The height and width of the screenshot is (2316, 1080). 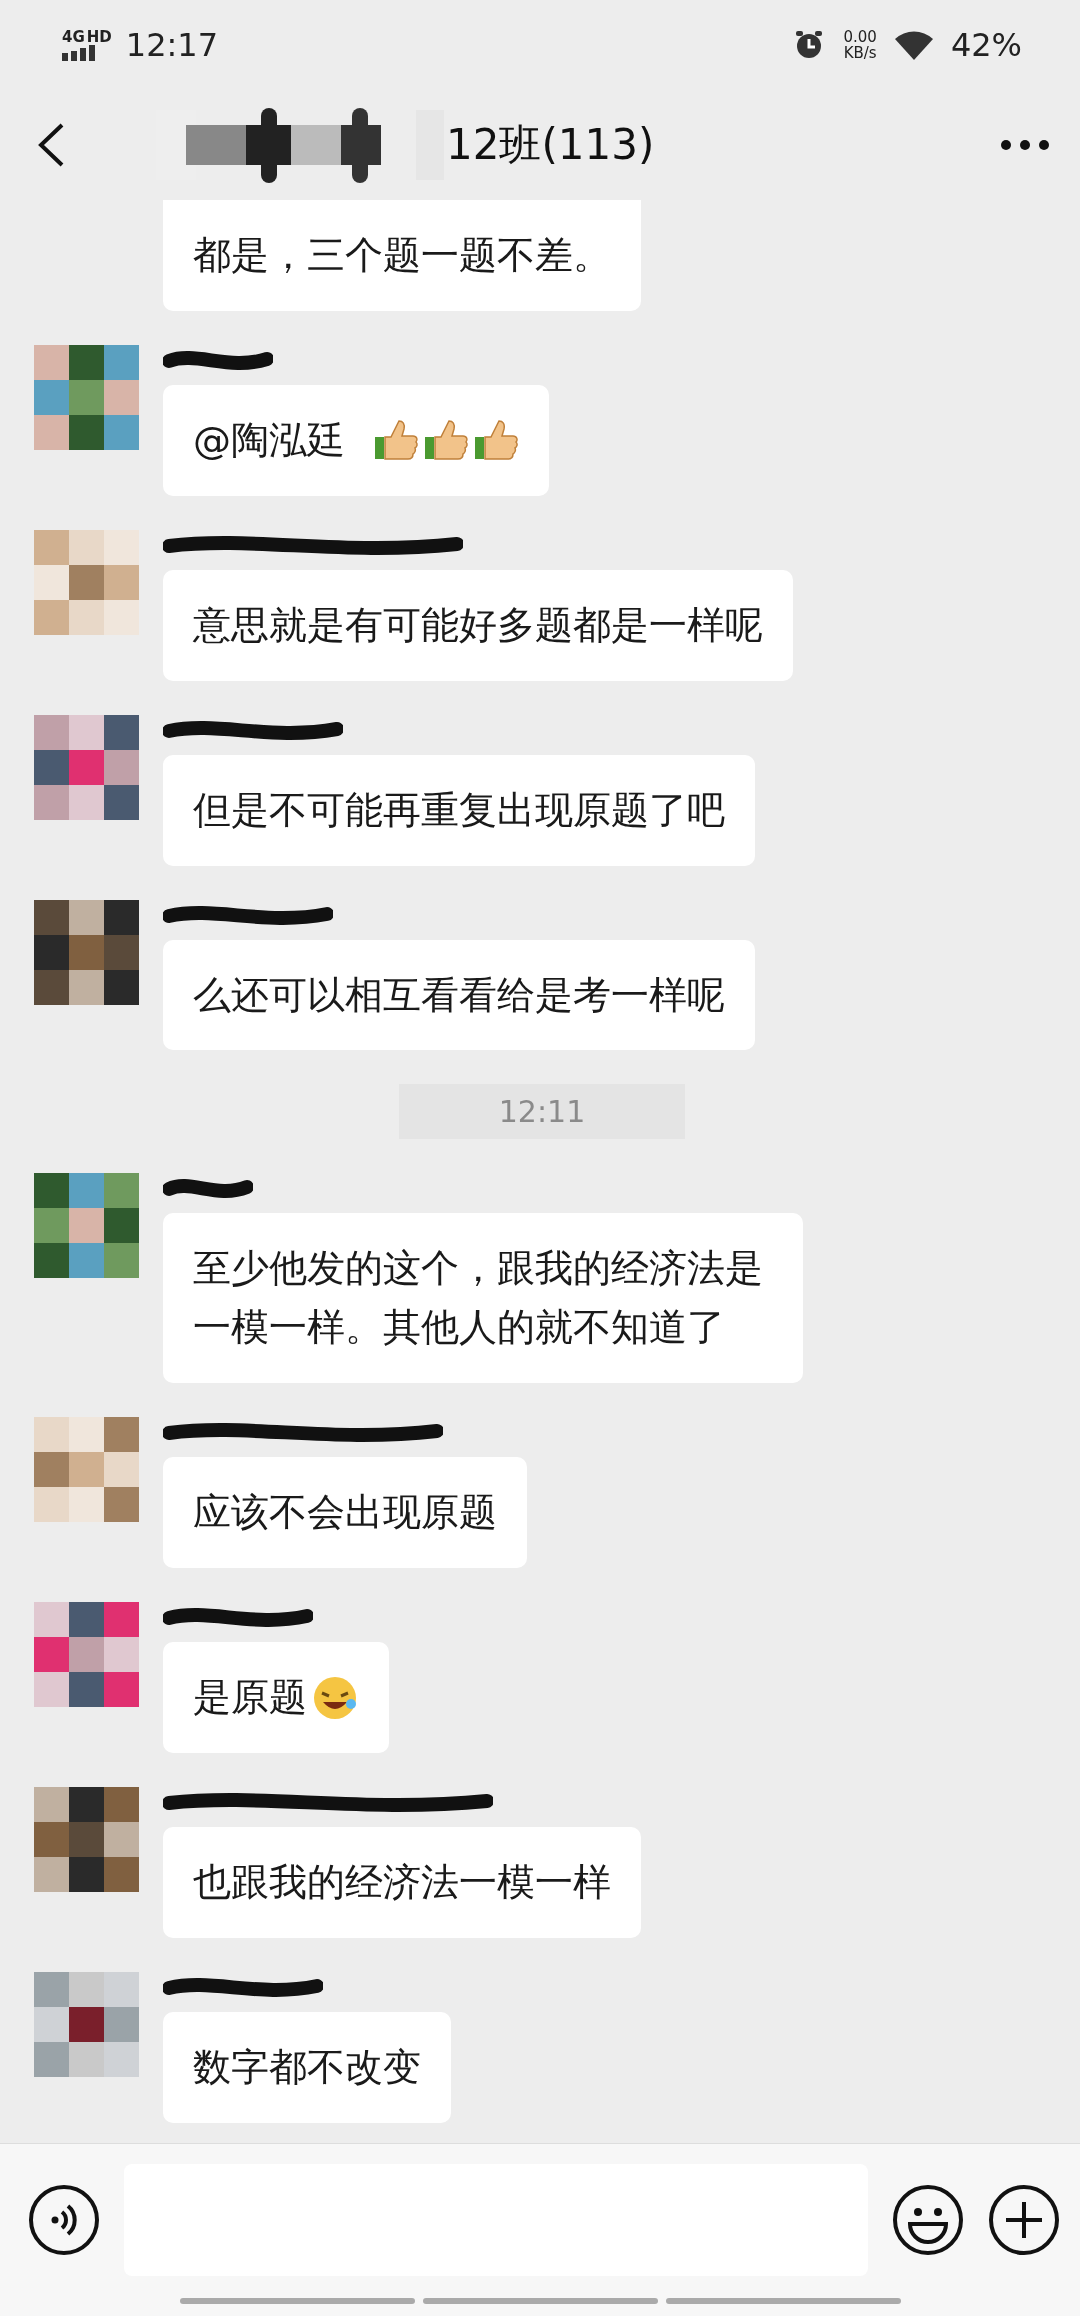 What do you see at coordinates (550, 145) in the screenshot?
I see `chat-title: 12班(113)` at bounding box center [550, 145].